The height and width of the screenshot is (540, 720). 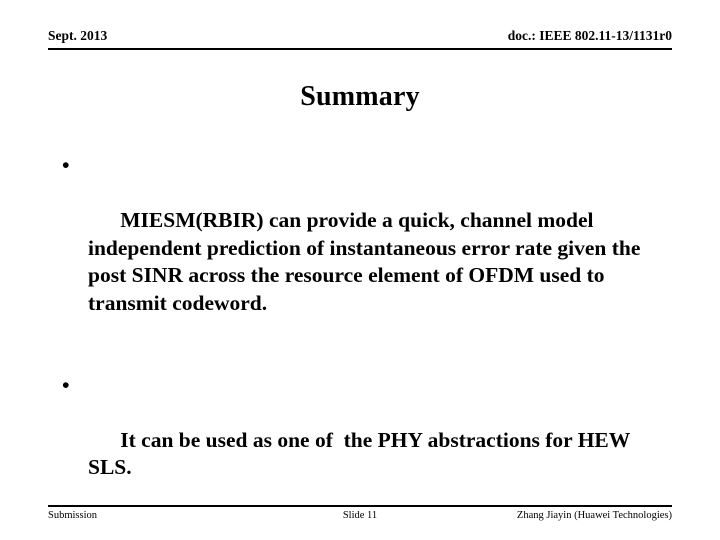 I want to click on header-divider-rule, so click(x=360, y=49).